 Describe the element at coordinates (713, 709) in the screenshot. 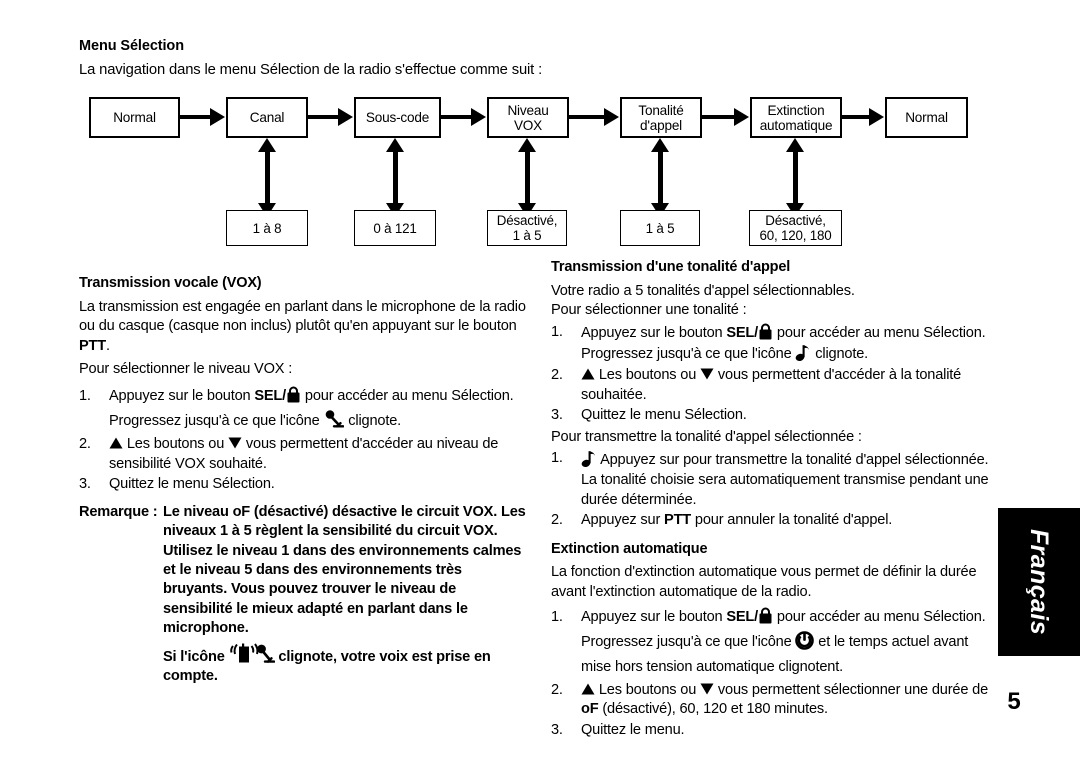

I see `step-text: (désactivé), 60, 120 et 180 minutes.` at that location.